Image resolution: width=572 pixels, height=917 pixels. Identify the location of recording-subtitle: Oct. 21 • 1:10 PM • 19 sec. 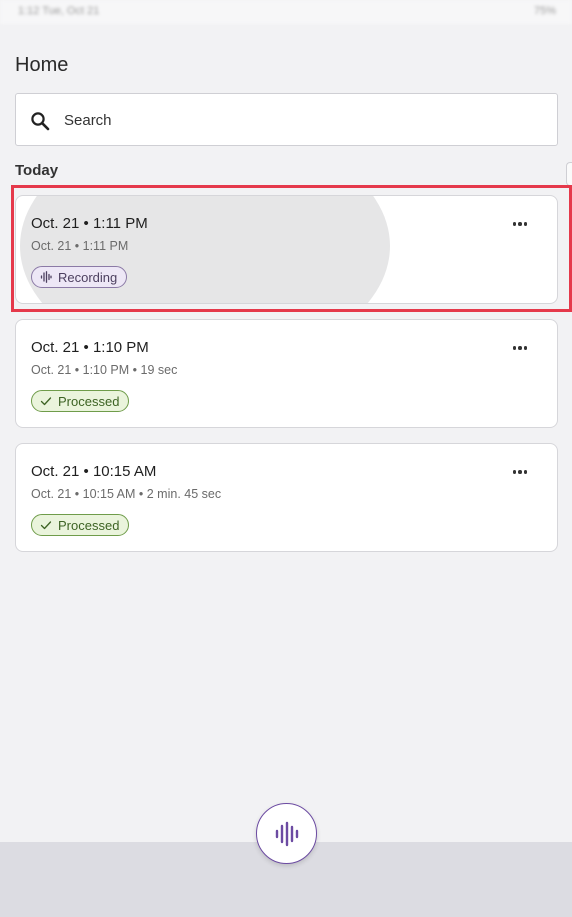
(104, 370).